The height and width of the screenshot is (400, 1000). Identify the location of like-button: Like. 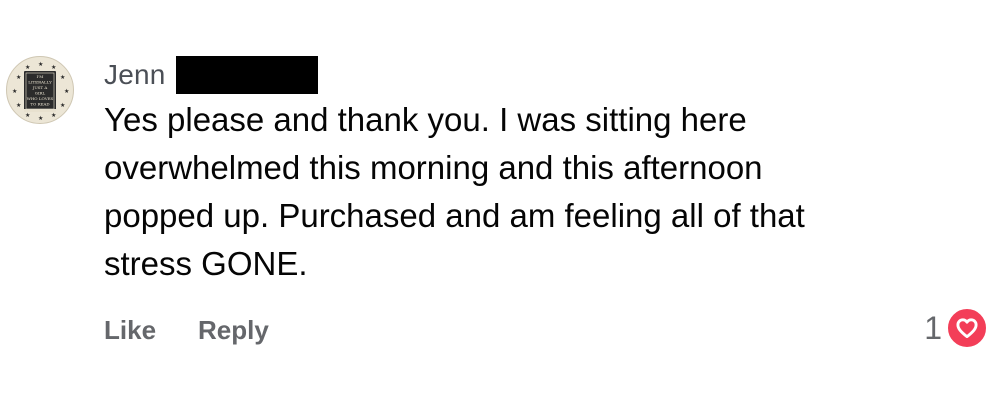
(130, 330).